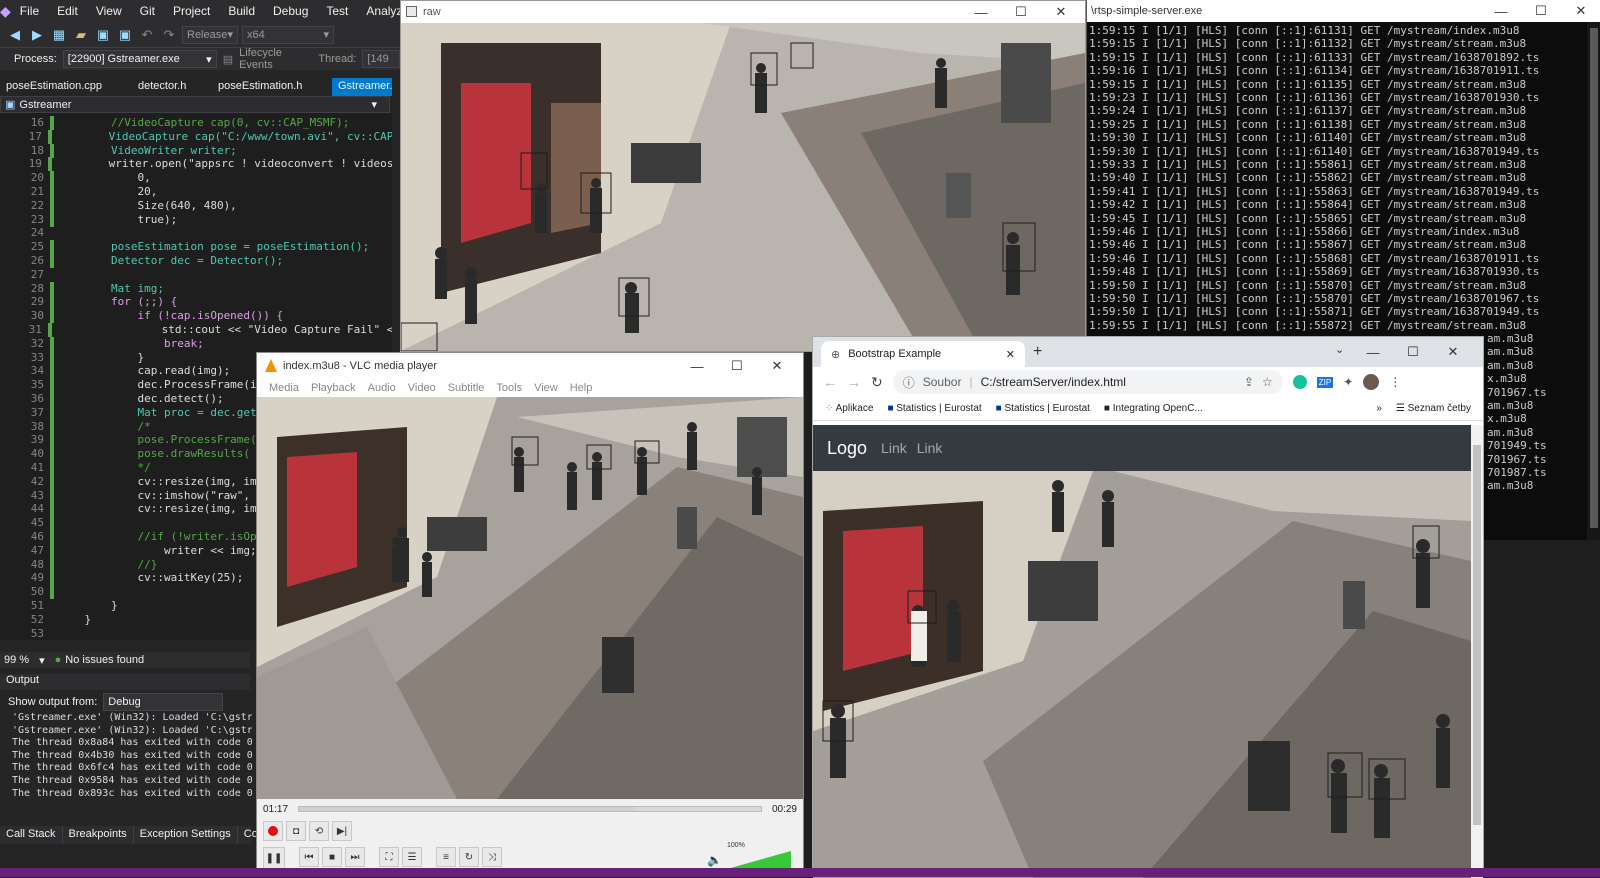 Image resolution: width=1600 pixels, height=878 pixels. I want to click on code-line: 20 0,, so click(196, 178).